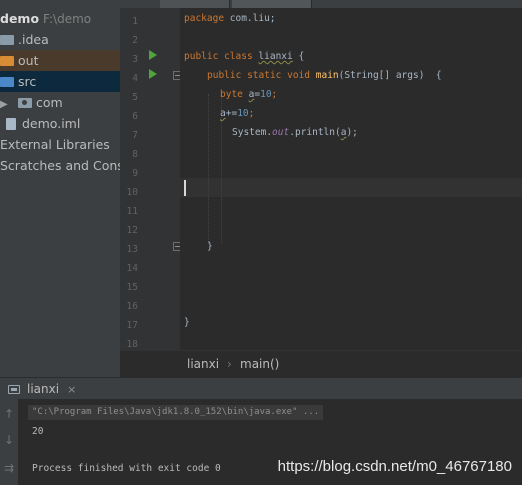  I want to click on tree-item-demo-iml: demo.iml, so click(60, 123).